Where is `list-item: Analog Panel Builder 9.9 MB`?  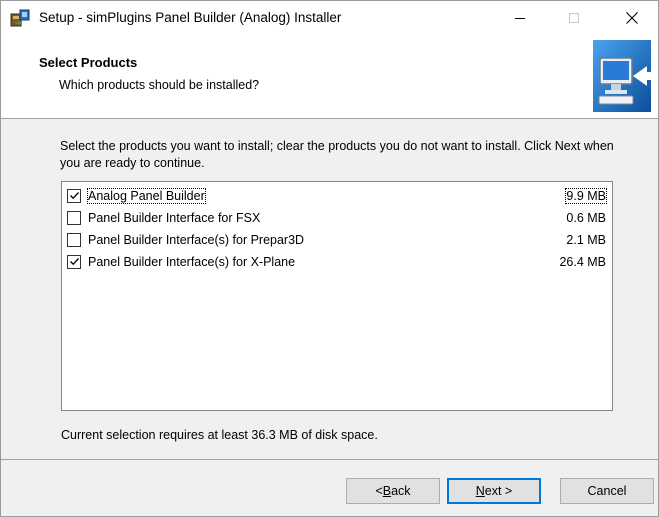 list-item: Analog Panel Builder 9.9 MB is located at coordinates (338, 195).